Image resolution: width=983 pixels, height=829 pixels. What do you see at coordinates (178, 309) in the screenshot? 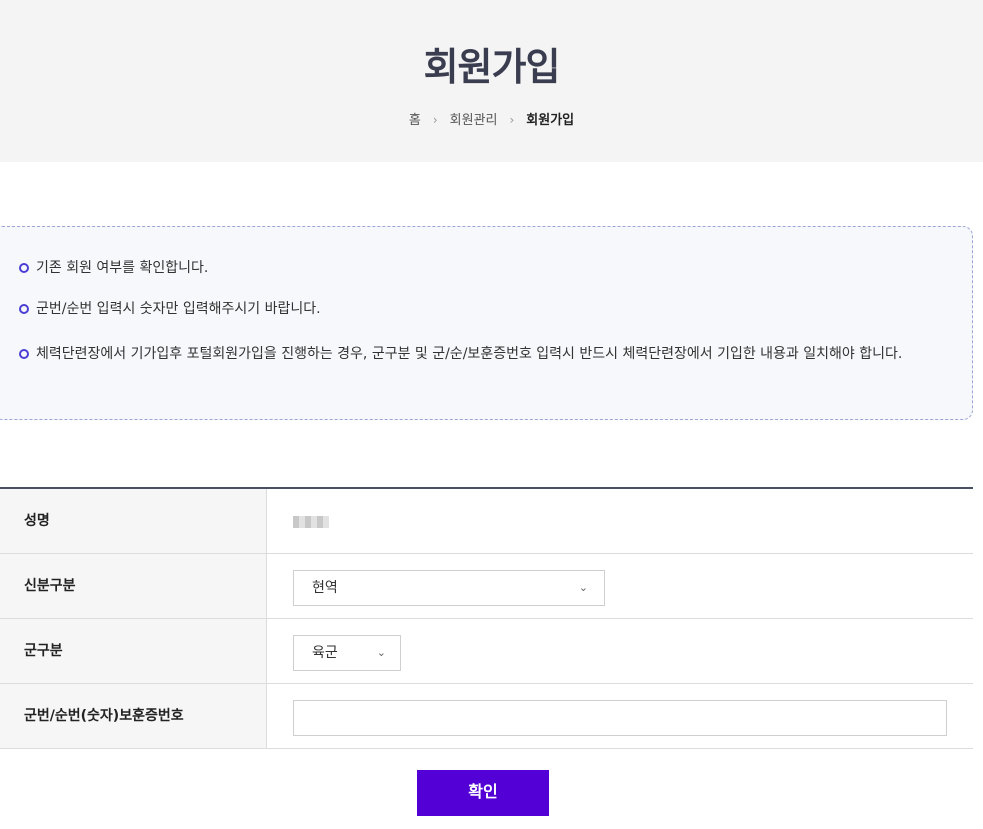
I see `notice-text: 군번/순번 입력시 숫자만 입력해주시기 바랍니다.` at bounding box center [178, 309].